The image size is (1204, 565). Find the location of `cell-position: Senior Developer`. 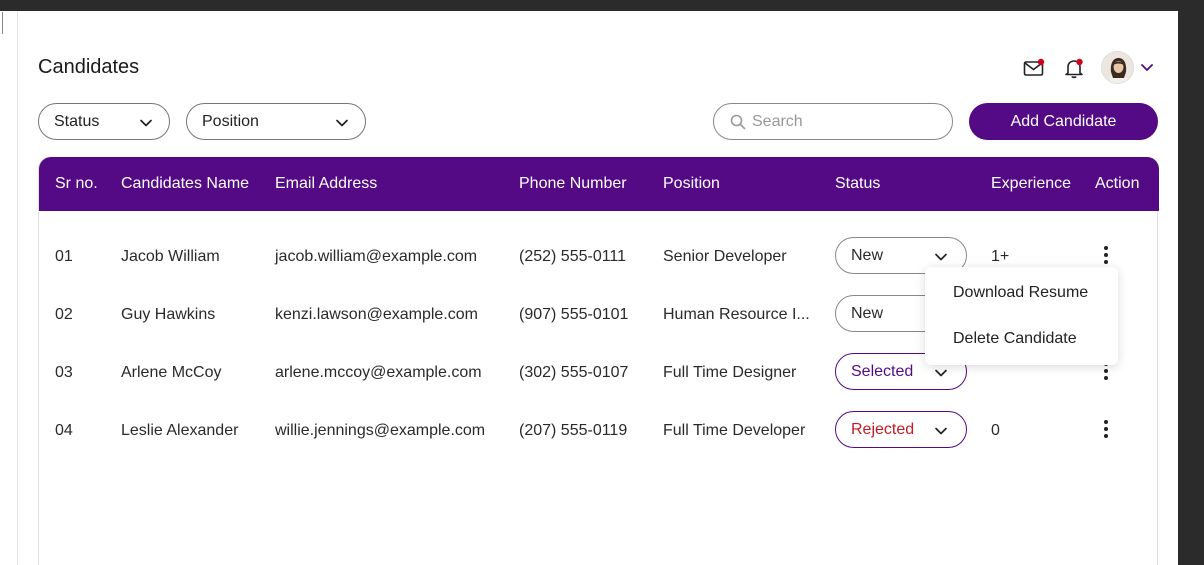

cell-position: Senior Developer is located at coordinates (725, 256).